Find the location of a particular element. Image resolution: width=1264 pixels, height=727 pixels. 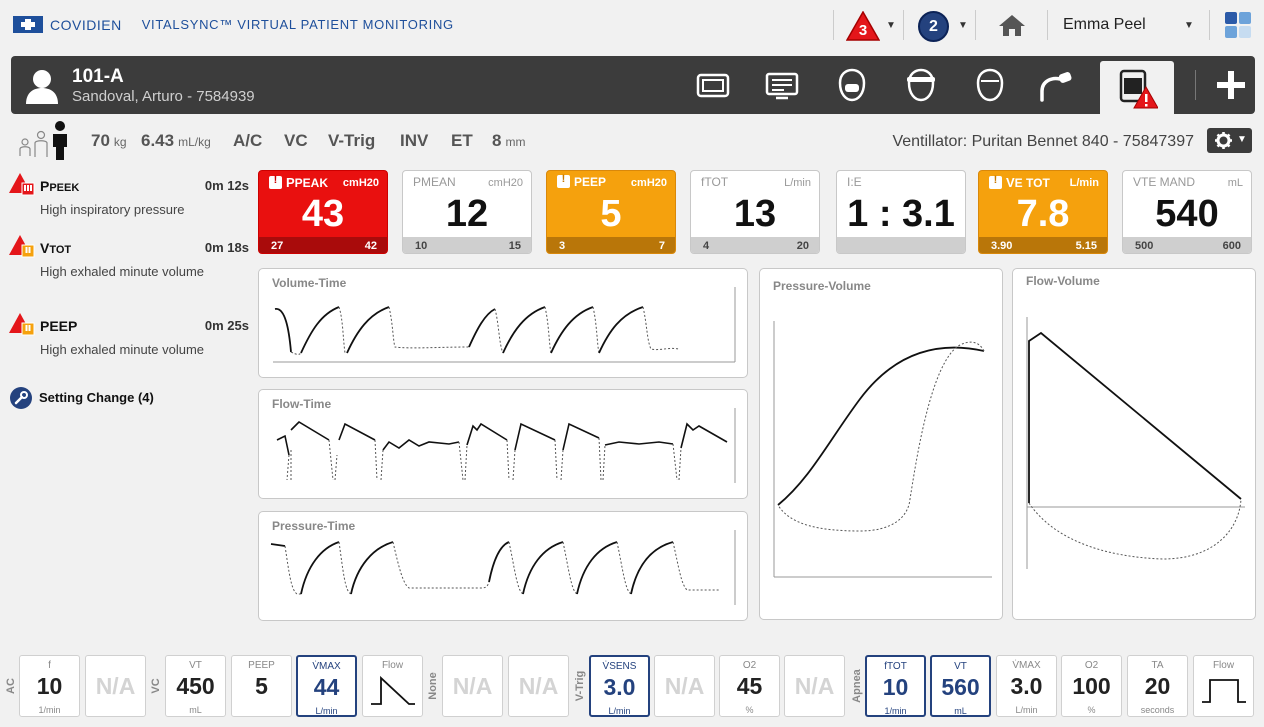

setting-o2: O2 45 % is located at coordinates (749, 686).